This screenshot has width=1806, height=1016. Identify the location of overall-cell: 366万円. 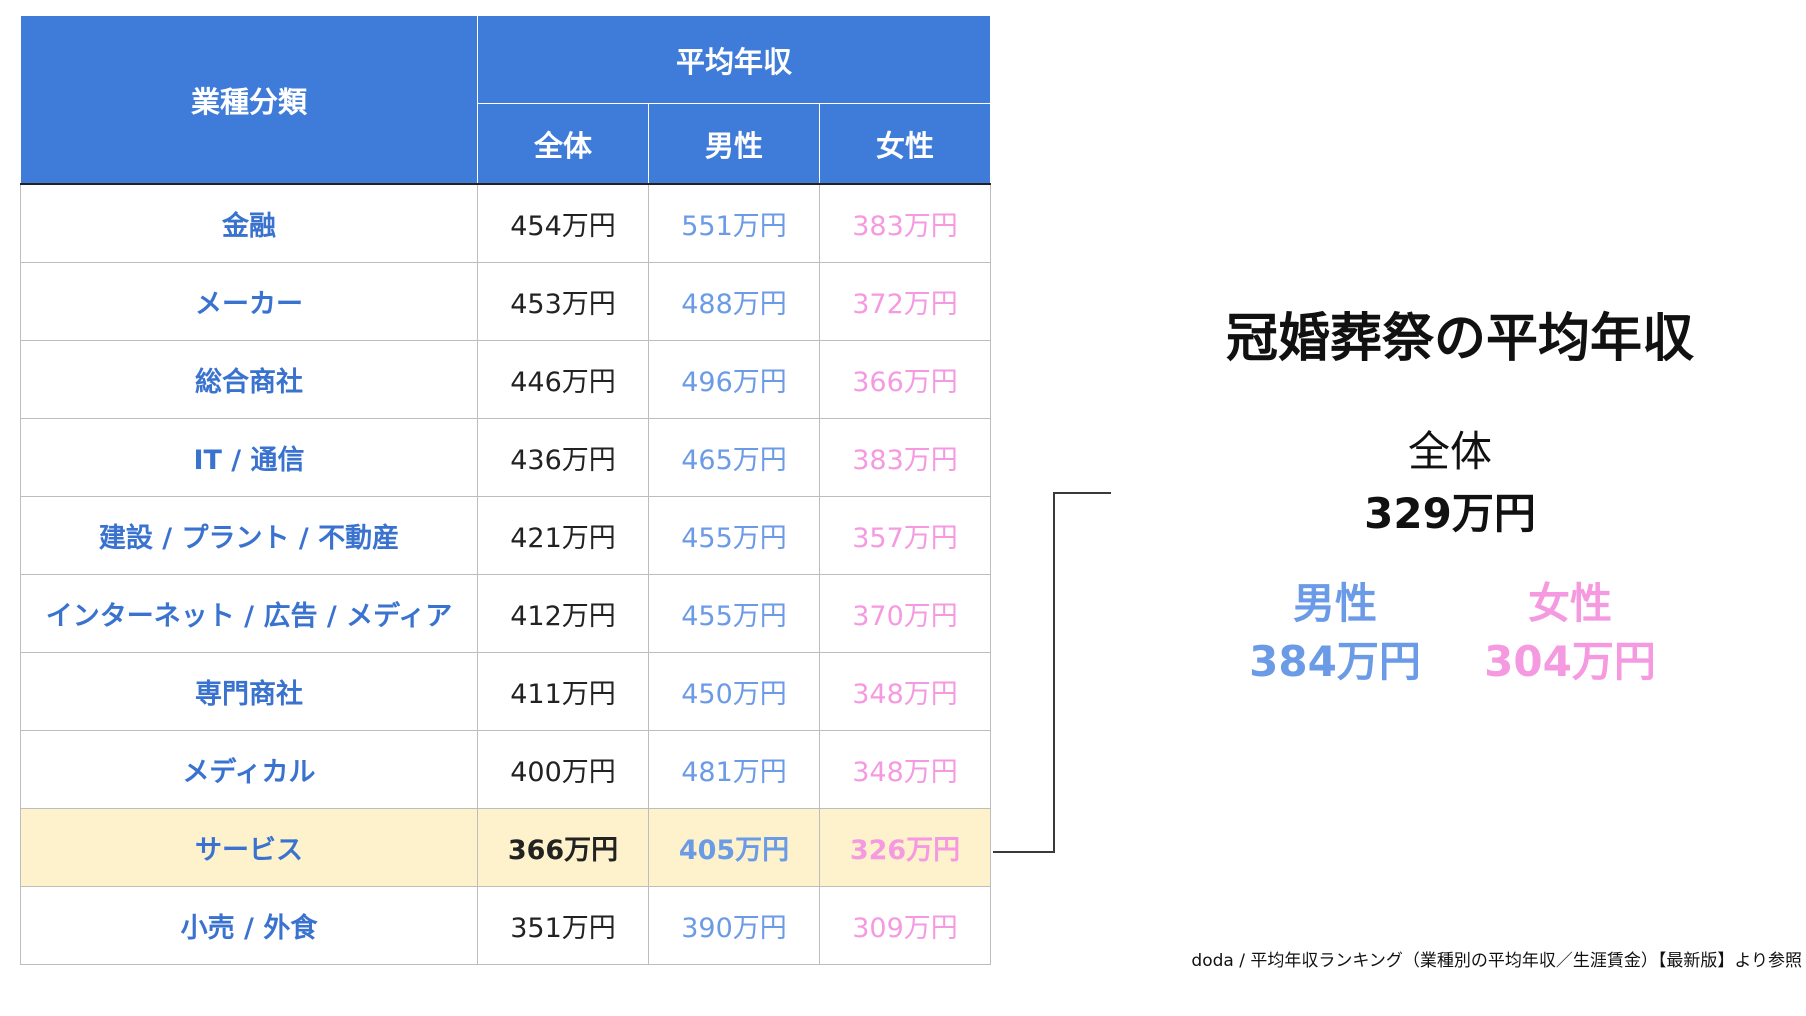
(563, 847).